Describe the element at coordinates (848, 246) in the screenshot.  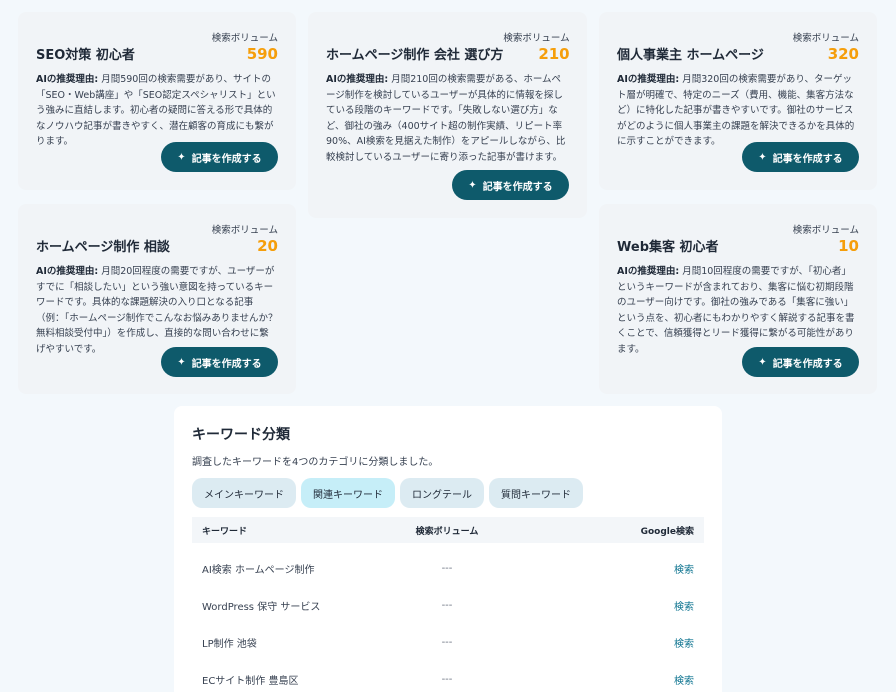
I see `volume-value: 10` at that location.